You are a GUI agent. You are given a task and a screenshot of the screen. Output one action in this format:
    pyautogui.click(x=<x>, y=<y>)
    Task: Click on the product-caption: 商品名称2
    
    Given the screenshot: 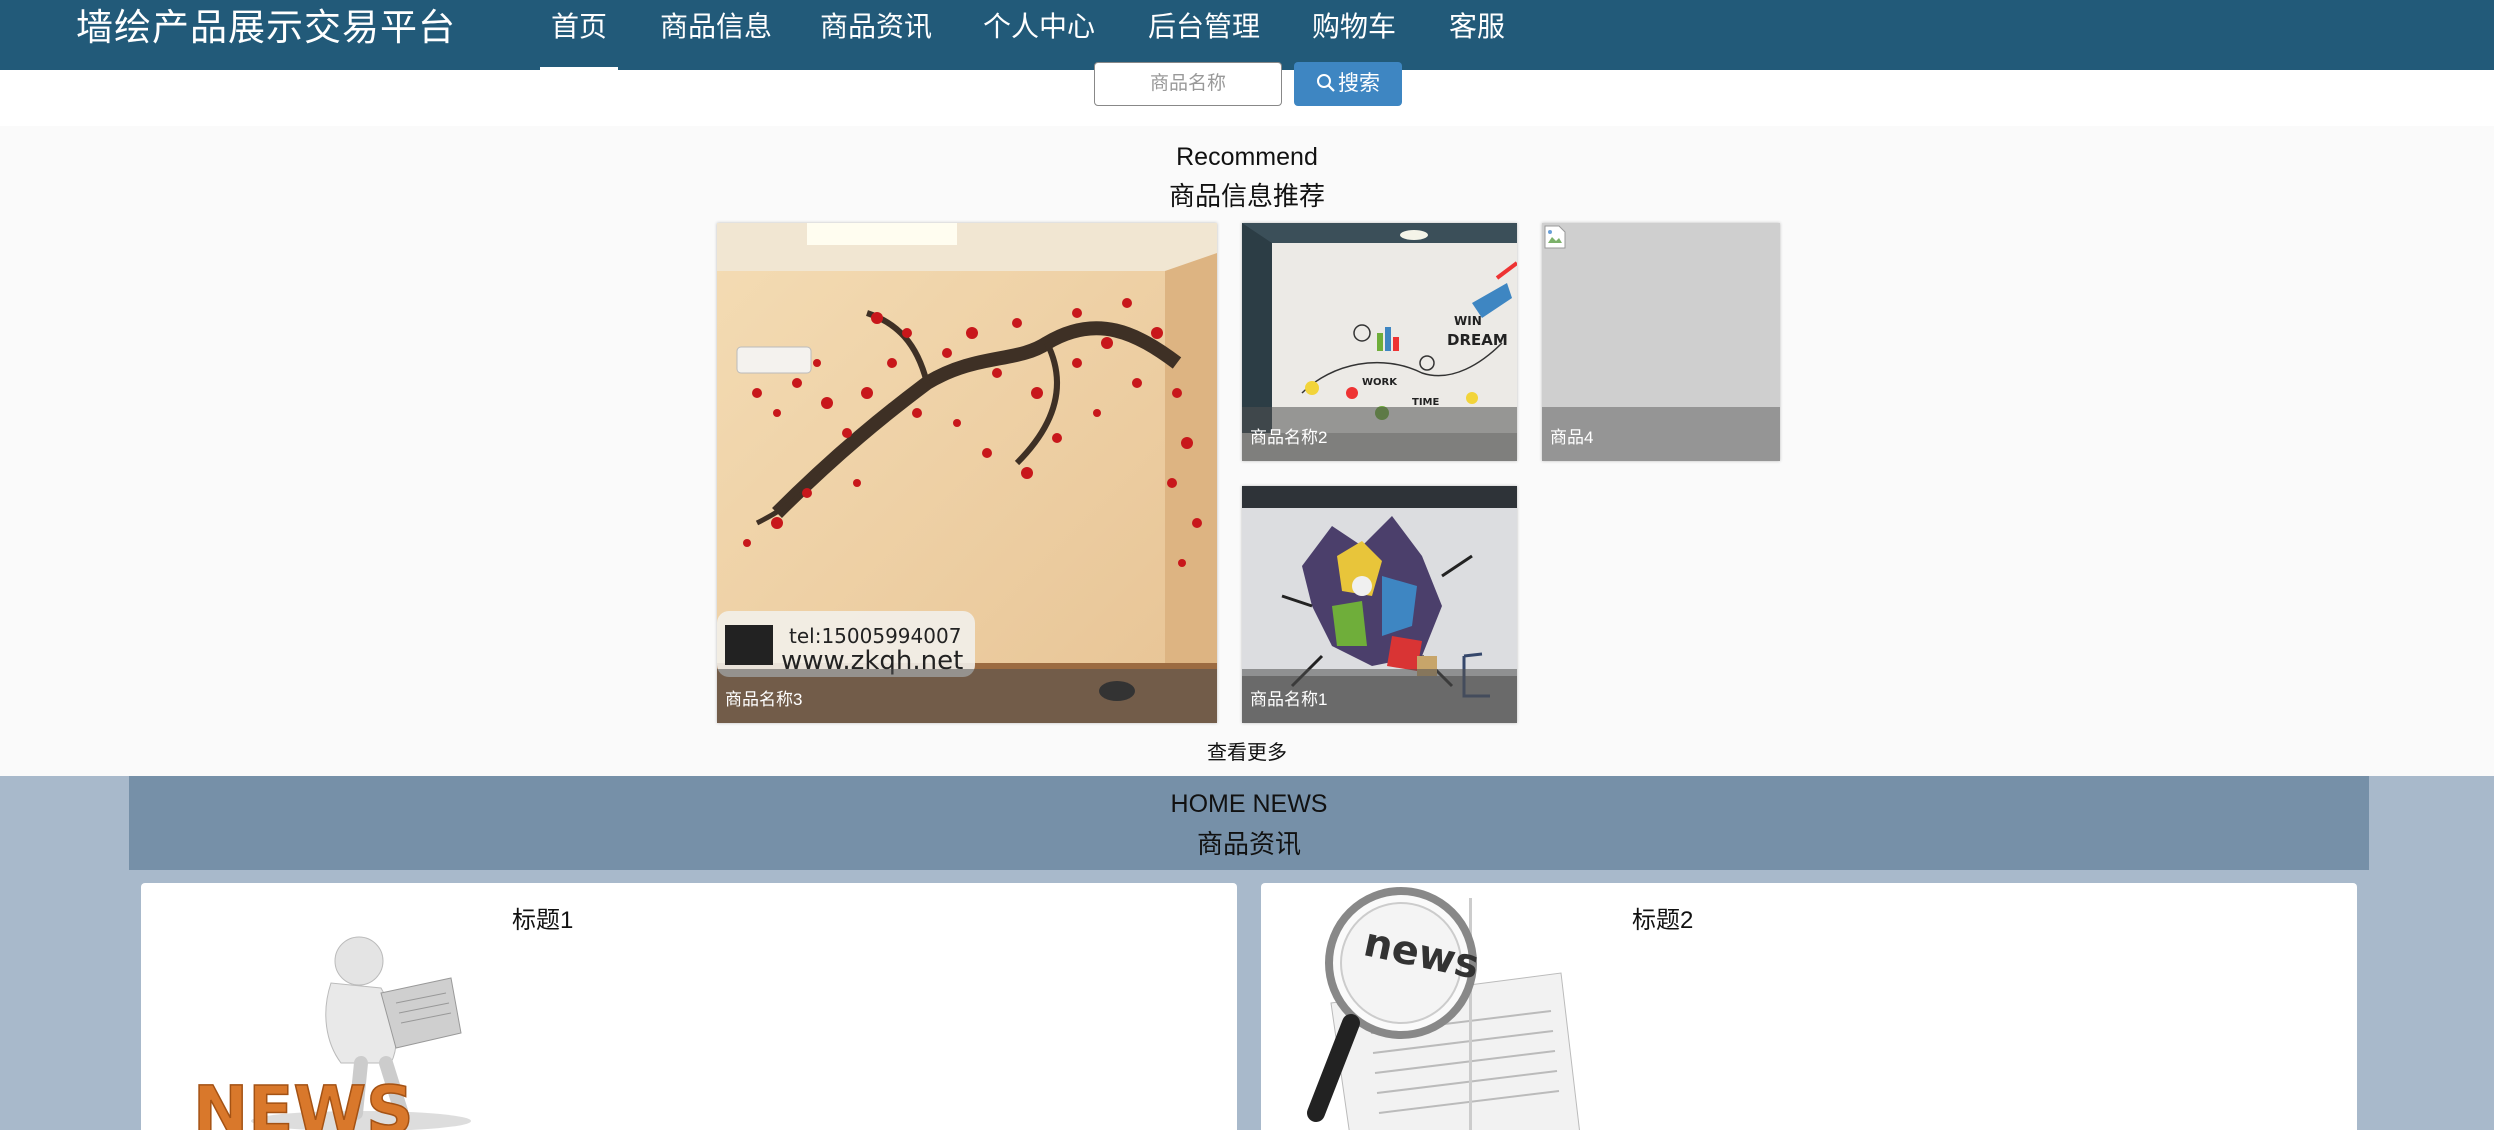 What is the action you would take?
    pyautogui.click(x=1379, y=434)
    